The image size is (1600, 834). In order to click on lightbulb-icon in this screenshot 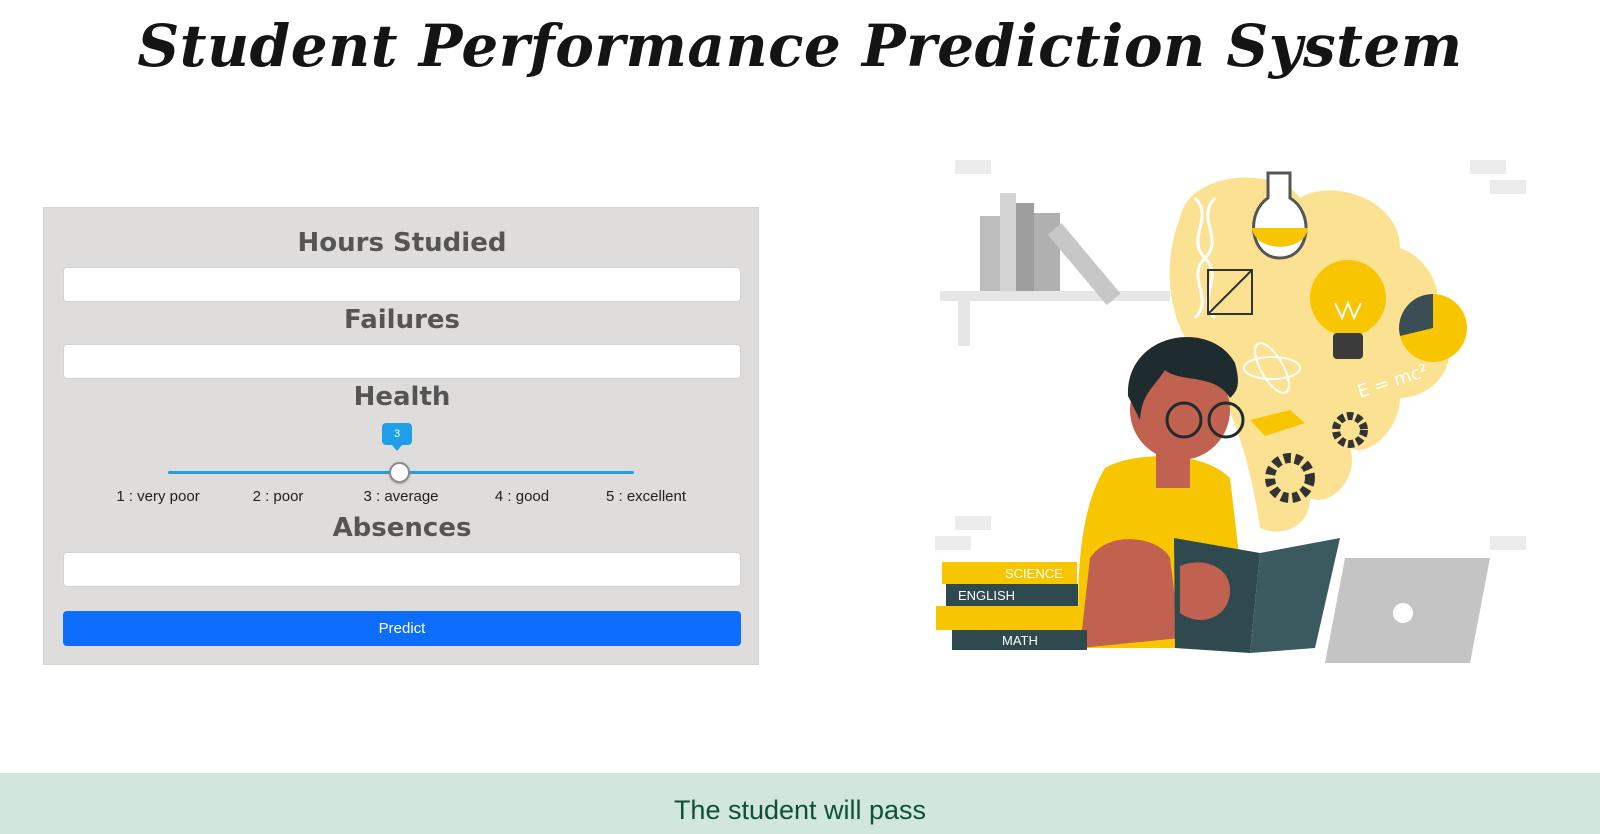, I will do `click(1348, 298)`.